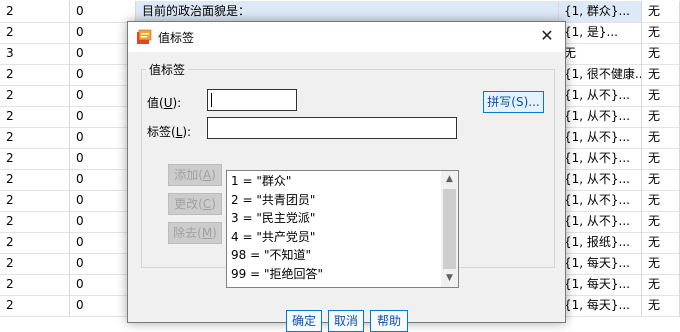  What do you see at coordinates (449, 179) in the screenshot?
I see `scroll-up-icon: ▲` at bounding box center [449, 179].